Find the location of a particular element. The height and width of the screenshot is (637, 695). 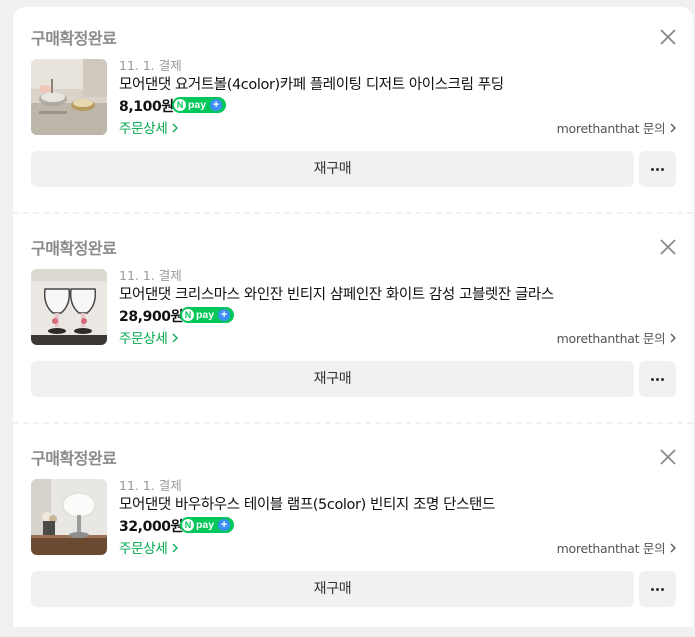

table-lamp-photo-icon is located at coordinates (69, 517).